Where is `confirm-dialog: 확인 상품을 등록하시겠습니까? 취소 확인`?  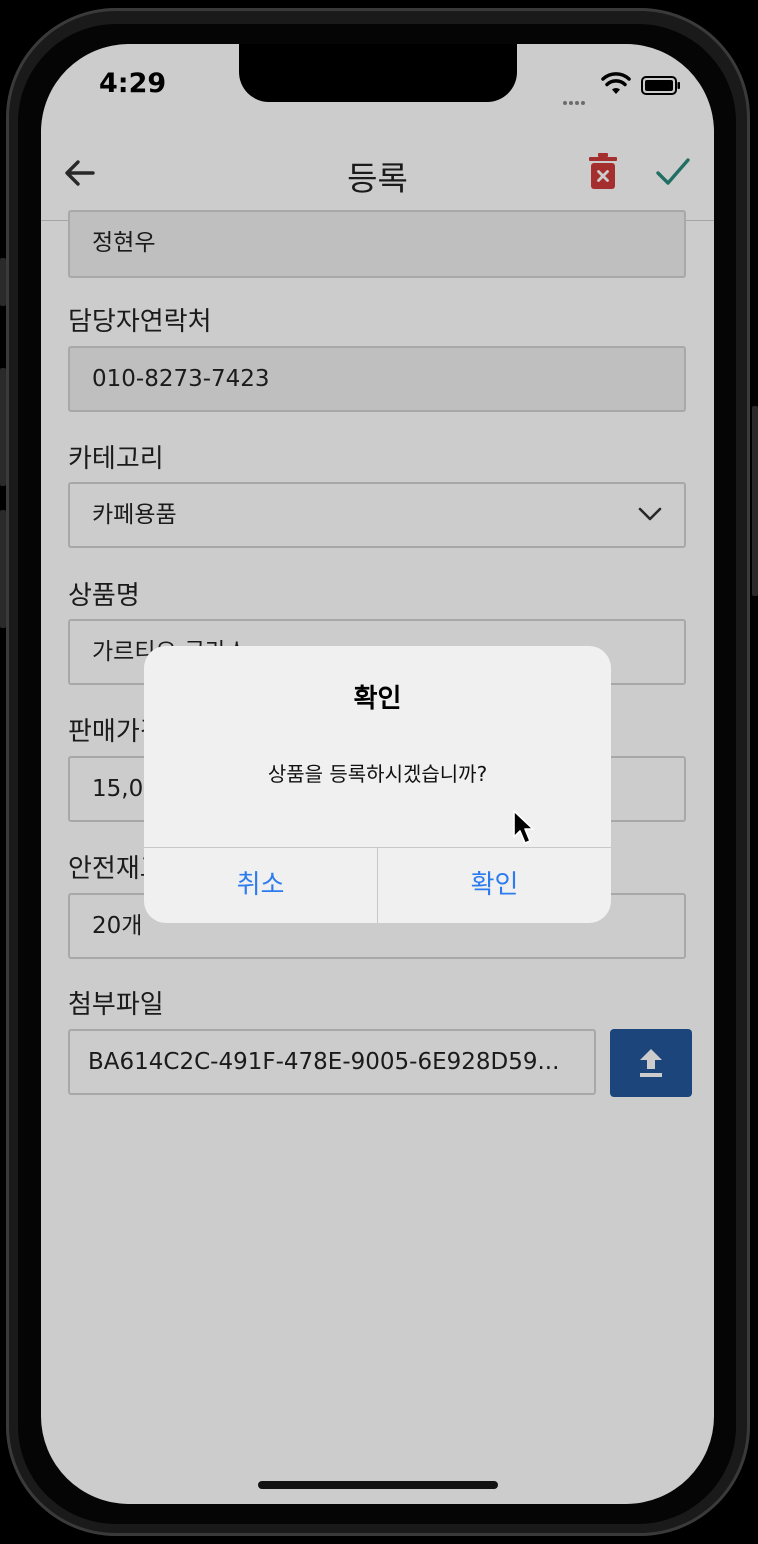 confirm-dialog: 확인 상품을 등록하시겠습니까? 취소 확인 is located at coordinates (377, 784).